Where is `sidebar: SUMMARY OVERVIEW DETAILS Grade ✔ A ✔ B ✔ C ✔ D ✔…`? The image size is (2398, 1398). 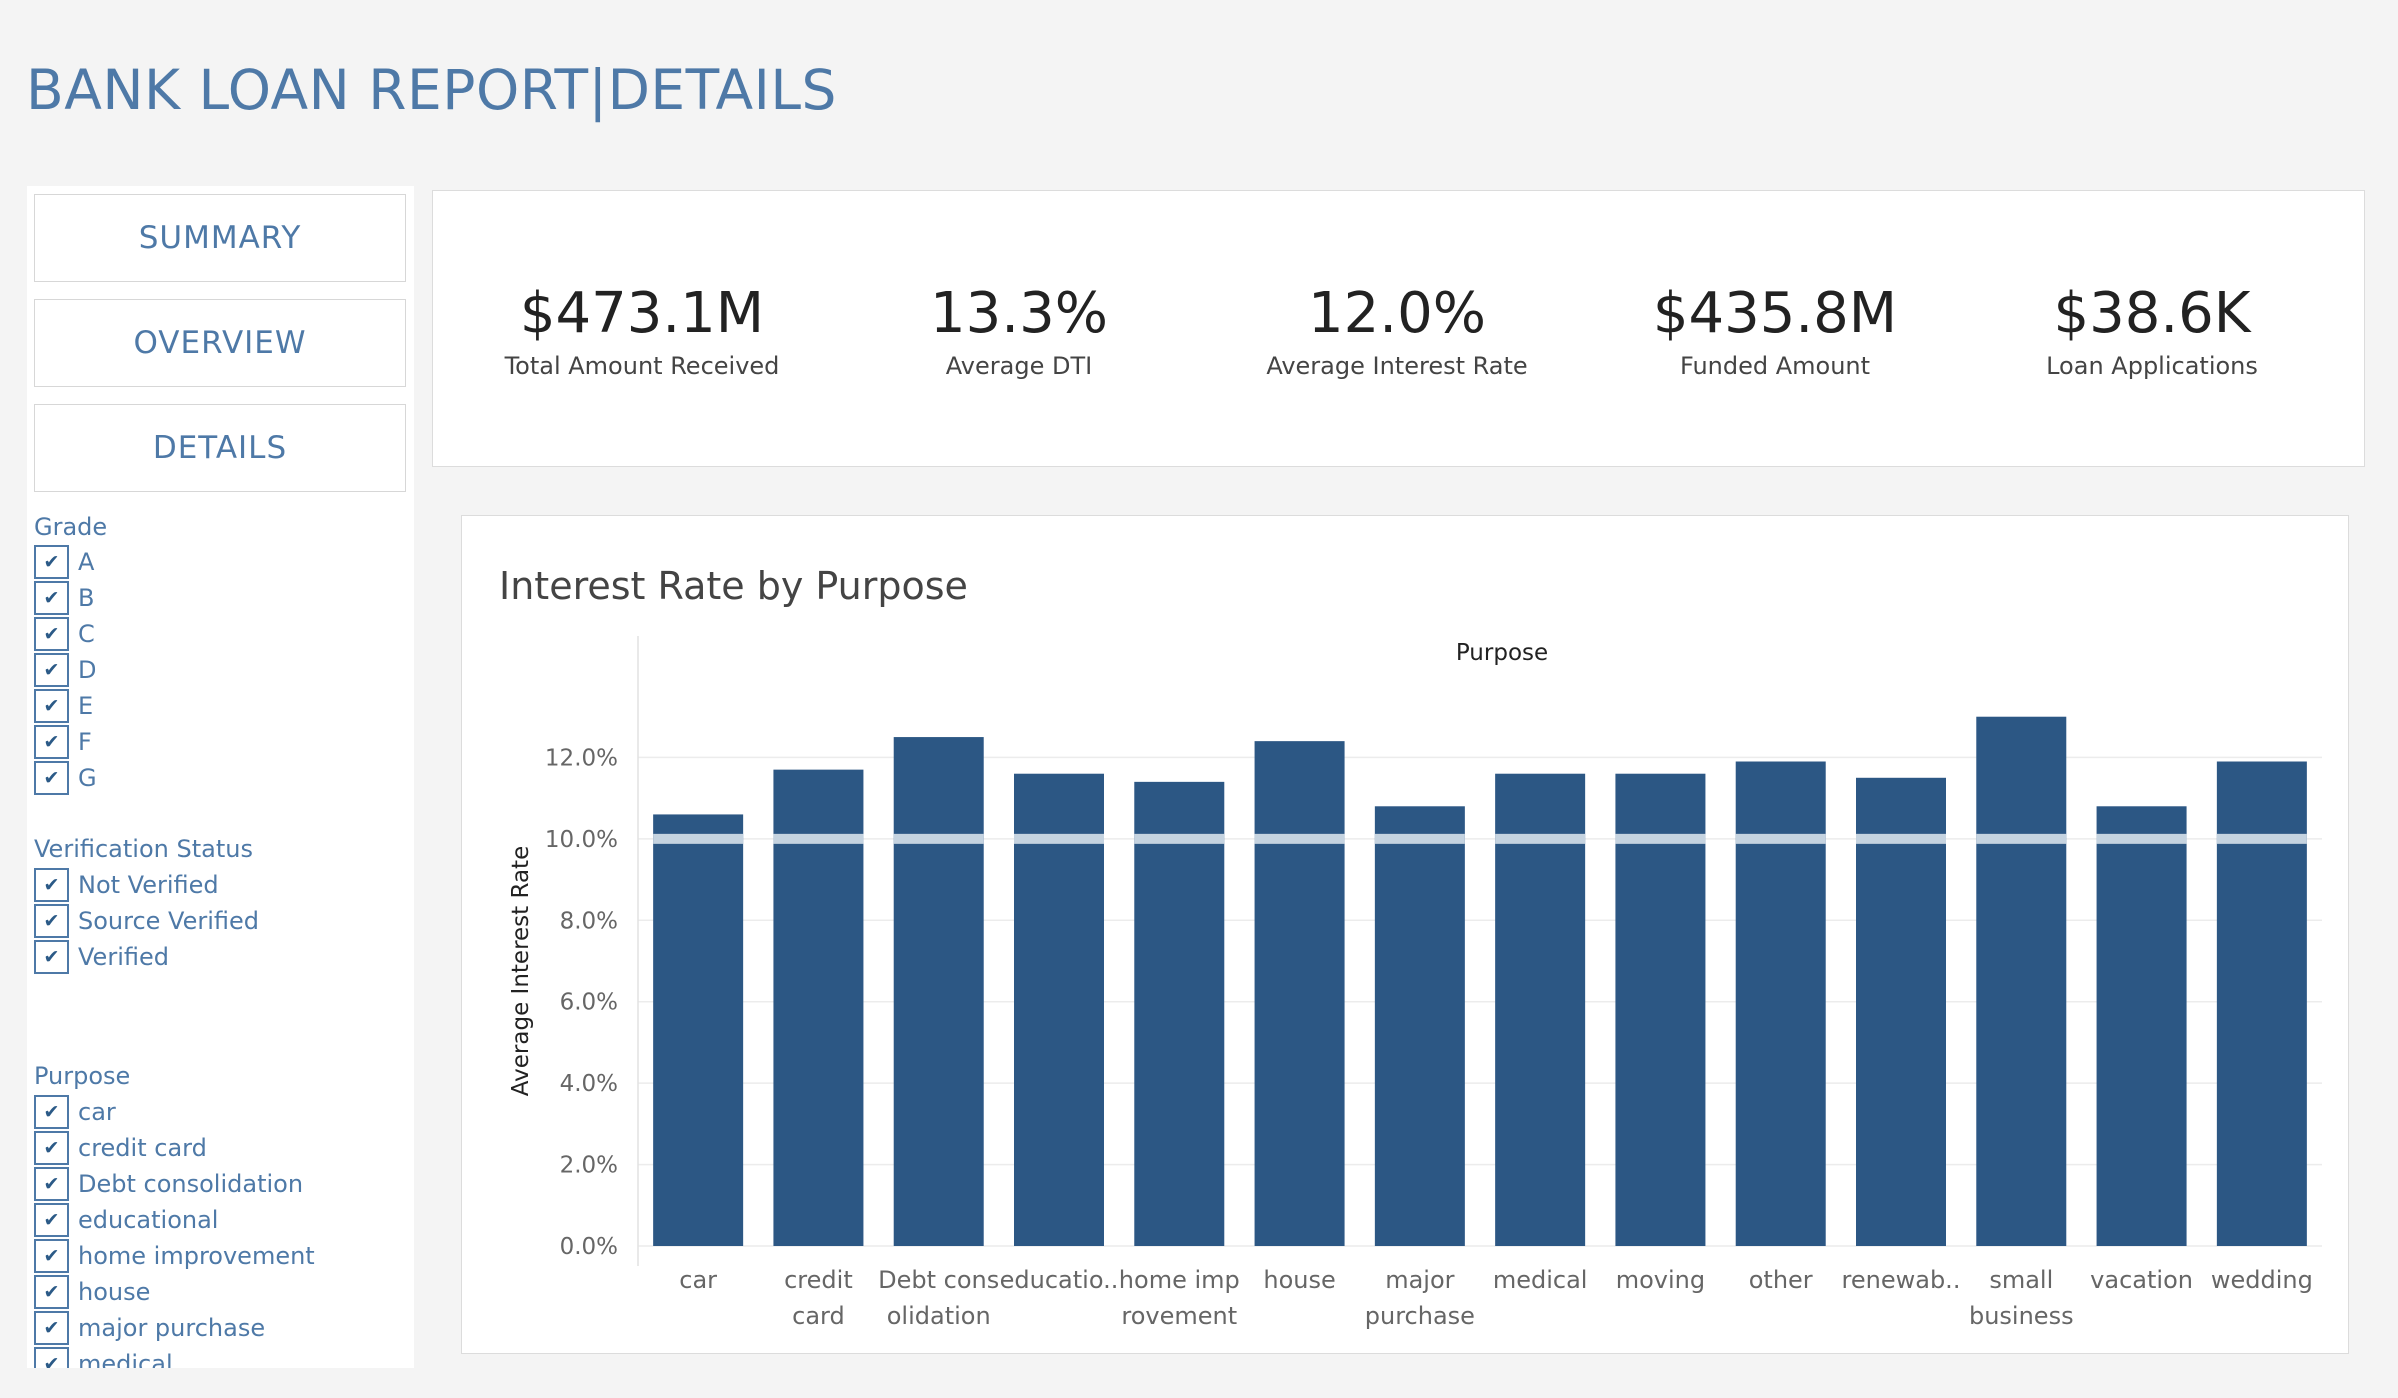
sidebar: SUMMARY OVERVIEW DETAILS Grade ✔ A ✔ B ✔ C ✔ D ✔… is located at coordinates (220, 777).